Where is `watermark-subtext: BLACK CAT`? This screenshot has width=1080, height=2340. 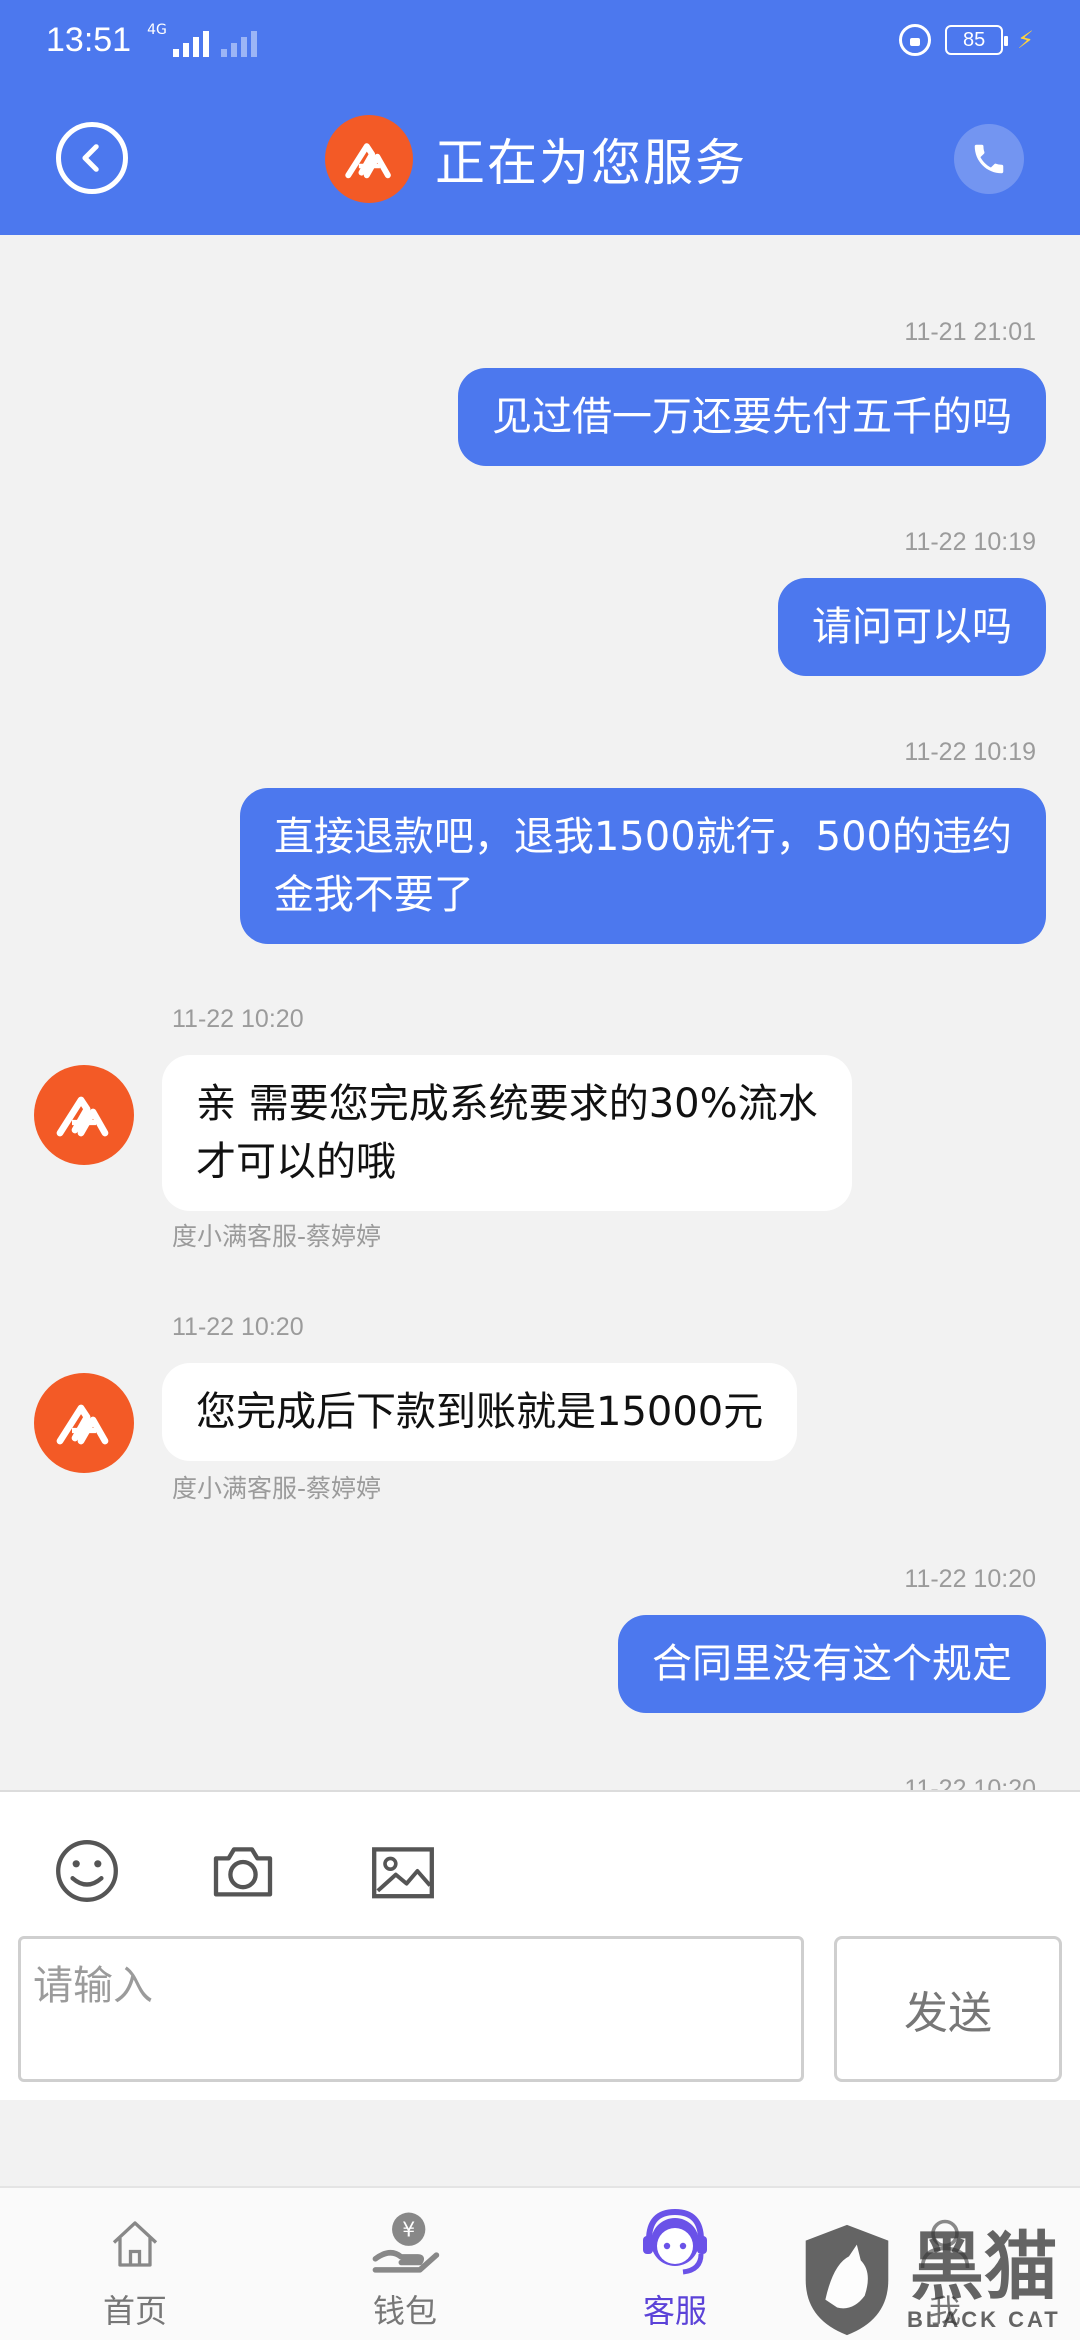
watermark-subtext: BLACK CAT is located at coordinates (984, 2319).